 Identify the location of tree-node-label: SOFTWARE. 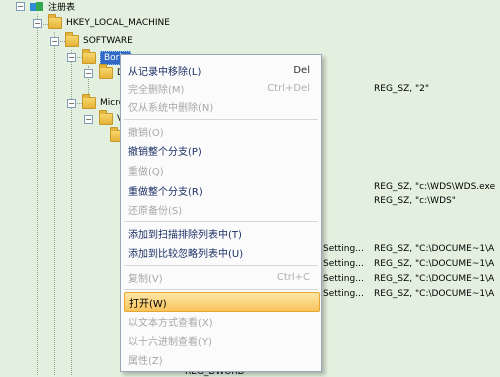
(108, 41).